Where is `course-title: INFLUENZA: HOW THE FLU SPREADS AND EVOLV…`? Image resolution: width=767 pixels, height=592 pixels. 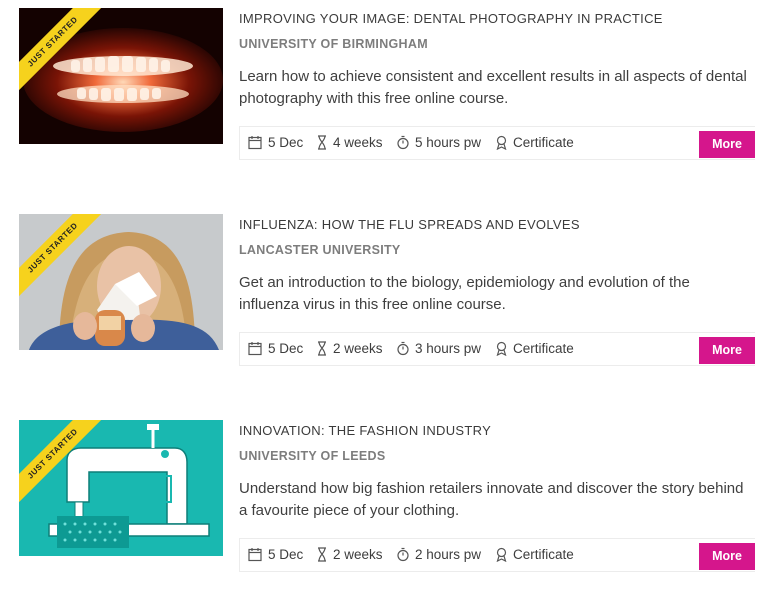
course-title: INFLUENZA: HOW THE FLU SPREADS AND EVOLV… is located at coordinates (409, 224).